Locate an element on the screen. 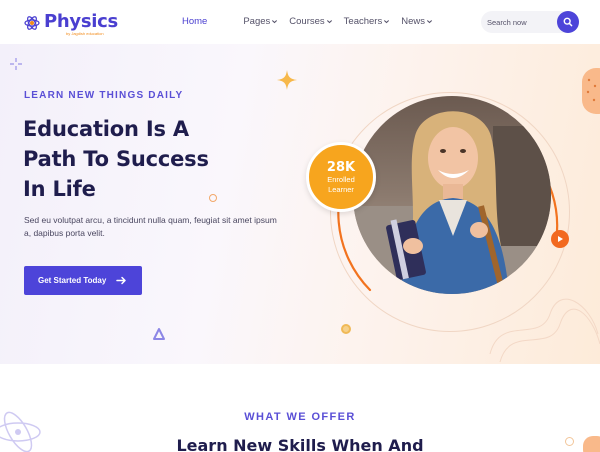  offer-title: Learn New Skills When And is located at coordinates (300, 444).